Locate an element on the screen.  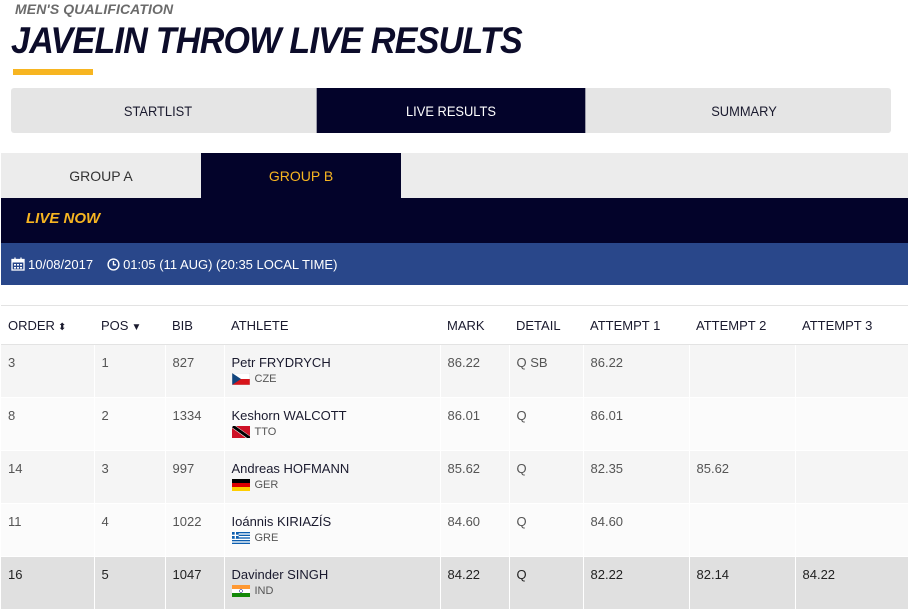
pos-cell: 2 is located at coordinates (105, 415).